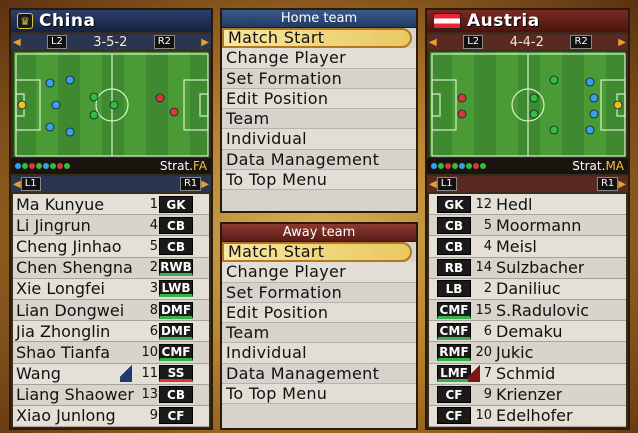 This screenshot has width=638, height=433. I want to click on away-team-name: Austria, so click(503, 21).